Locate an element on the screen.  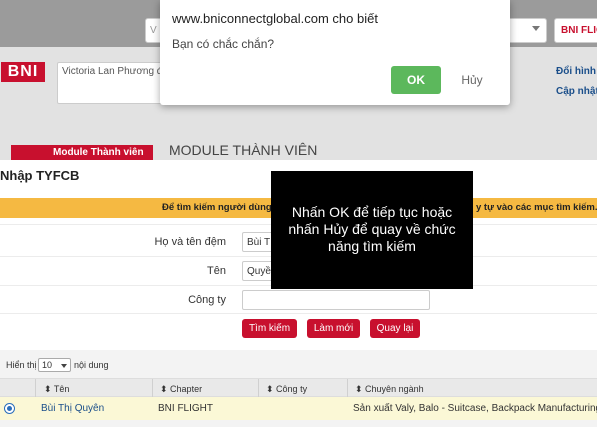
first-name-label: Họ và tên đệm is located at coordinates (190, 242).